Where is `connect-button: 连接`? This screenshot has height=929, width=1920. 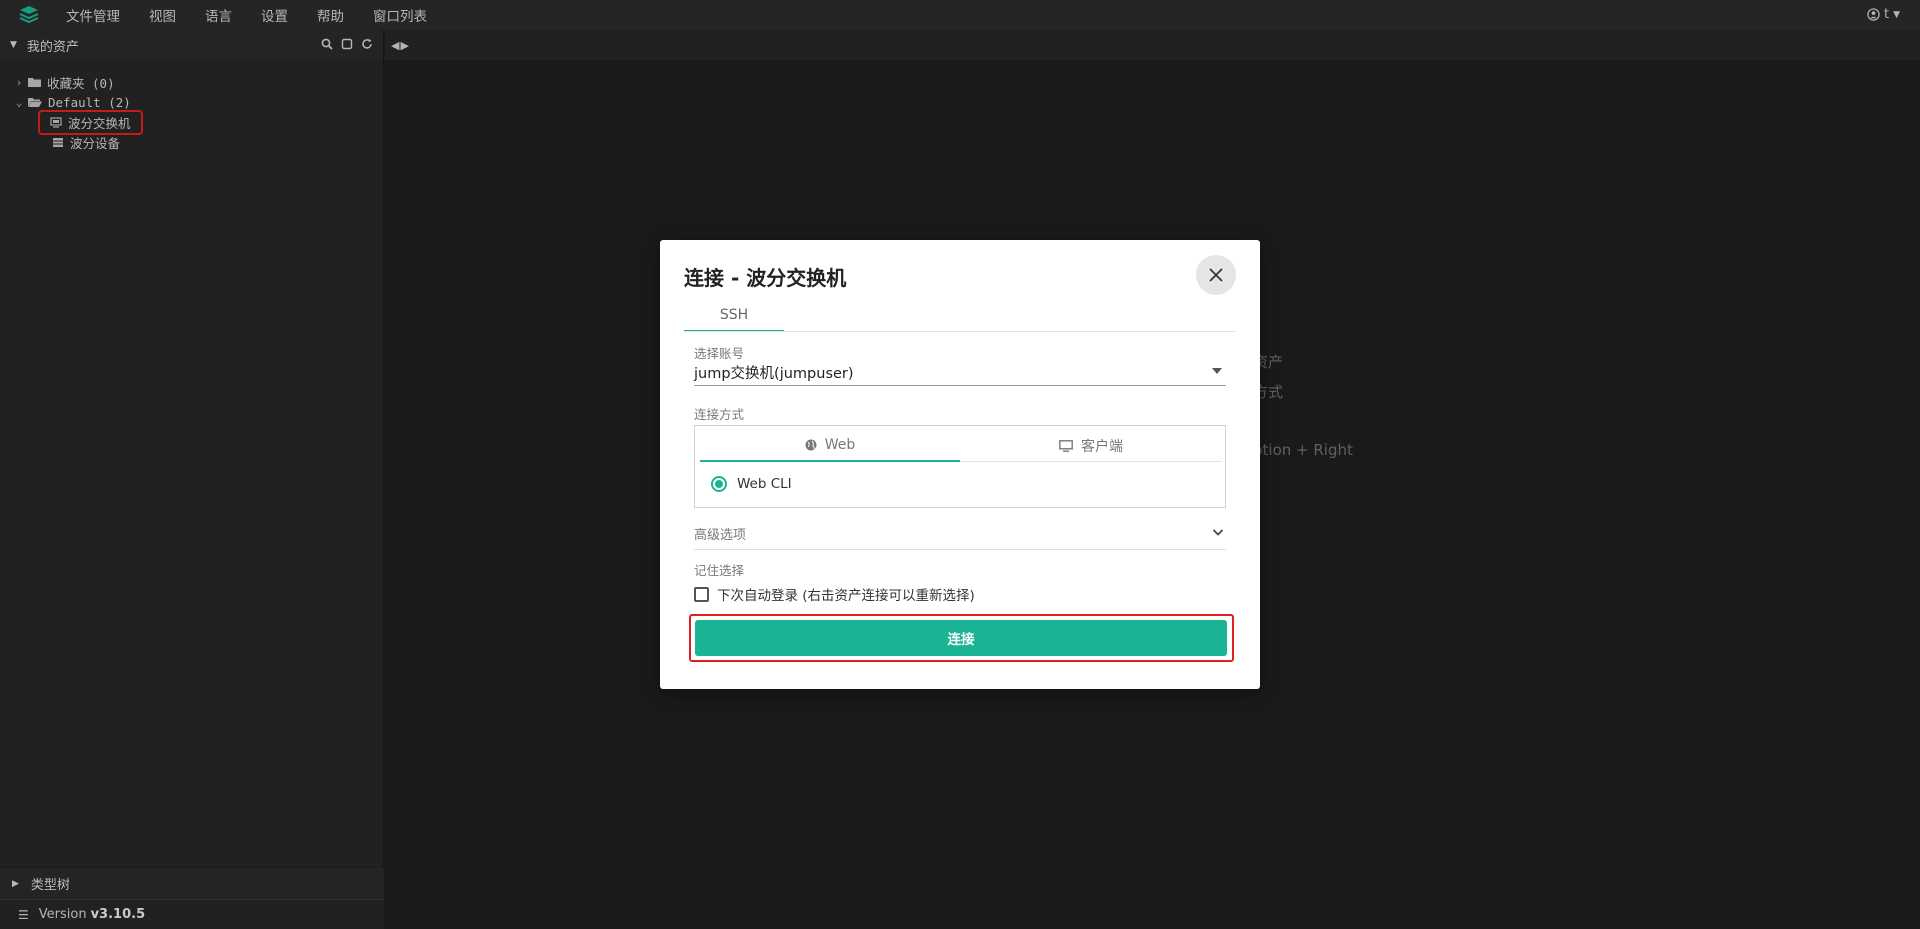 connect-button: 连接 is located at coordinates (961, 638).